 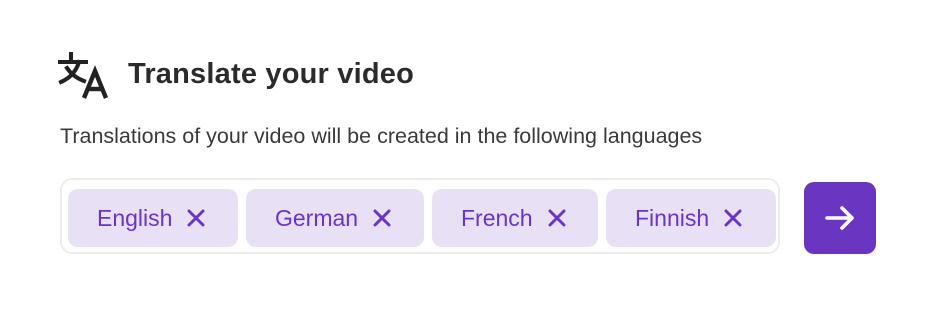 I want to click on language-chip-finnish: Finnish, so click(x=691, y=218).